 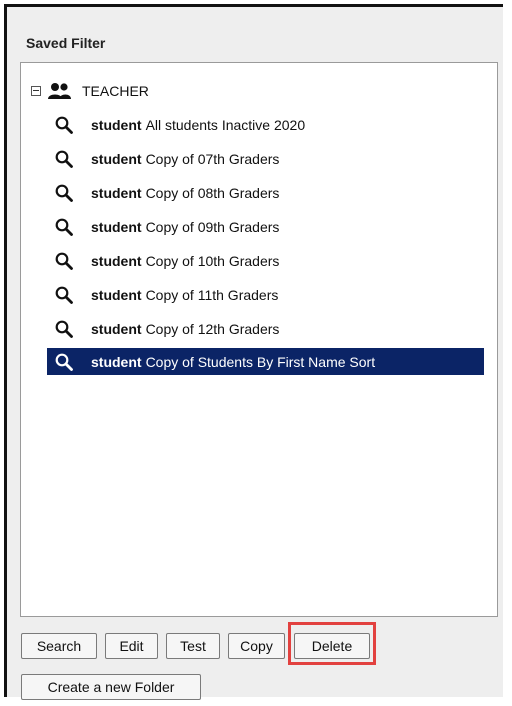 What do you see at coordinates (131, 646) in the screenshot?
I see `edit-button: Edit` at bounding box center [131, 646].